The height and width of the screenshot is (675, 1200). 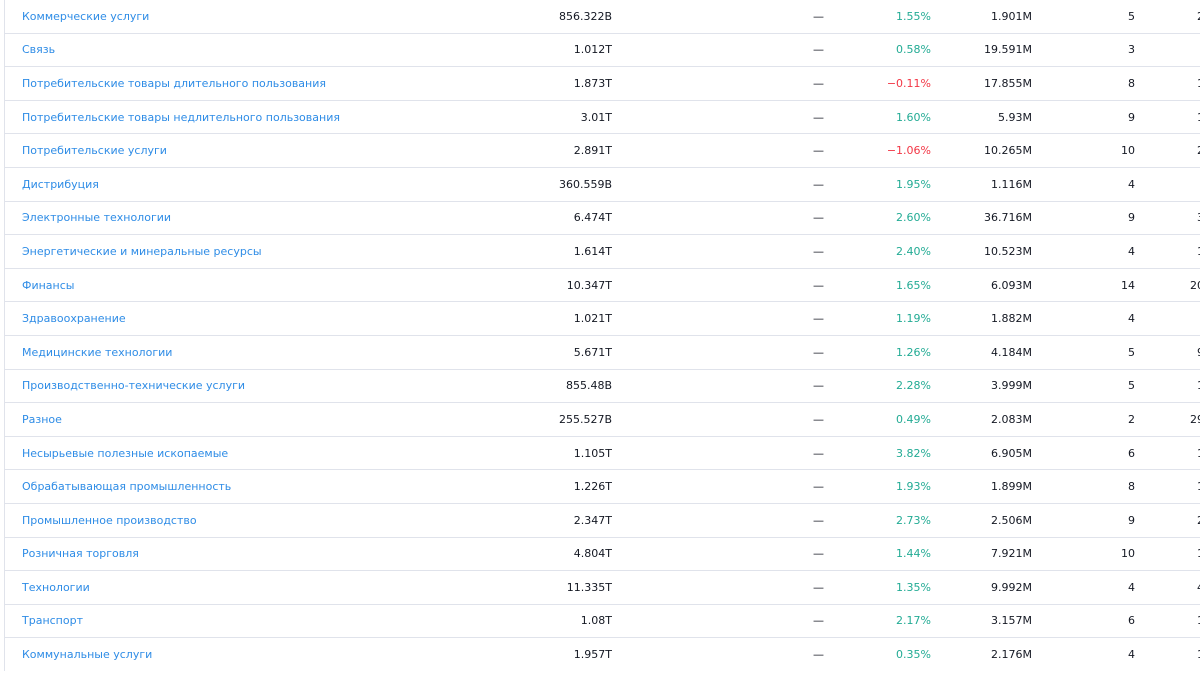 What do you see at coordinates (1083, 50) in the screenshot?
I see `industries-count-cell: 3` at bounding box center [1083, 50].